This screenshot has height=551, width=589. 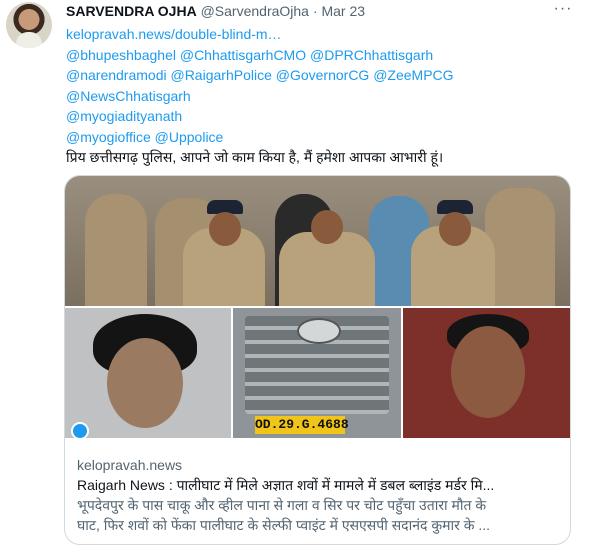 I want to click on card-domain: kelopravah.news, so click(x=130, y=465).